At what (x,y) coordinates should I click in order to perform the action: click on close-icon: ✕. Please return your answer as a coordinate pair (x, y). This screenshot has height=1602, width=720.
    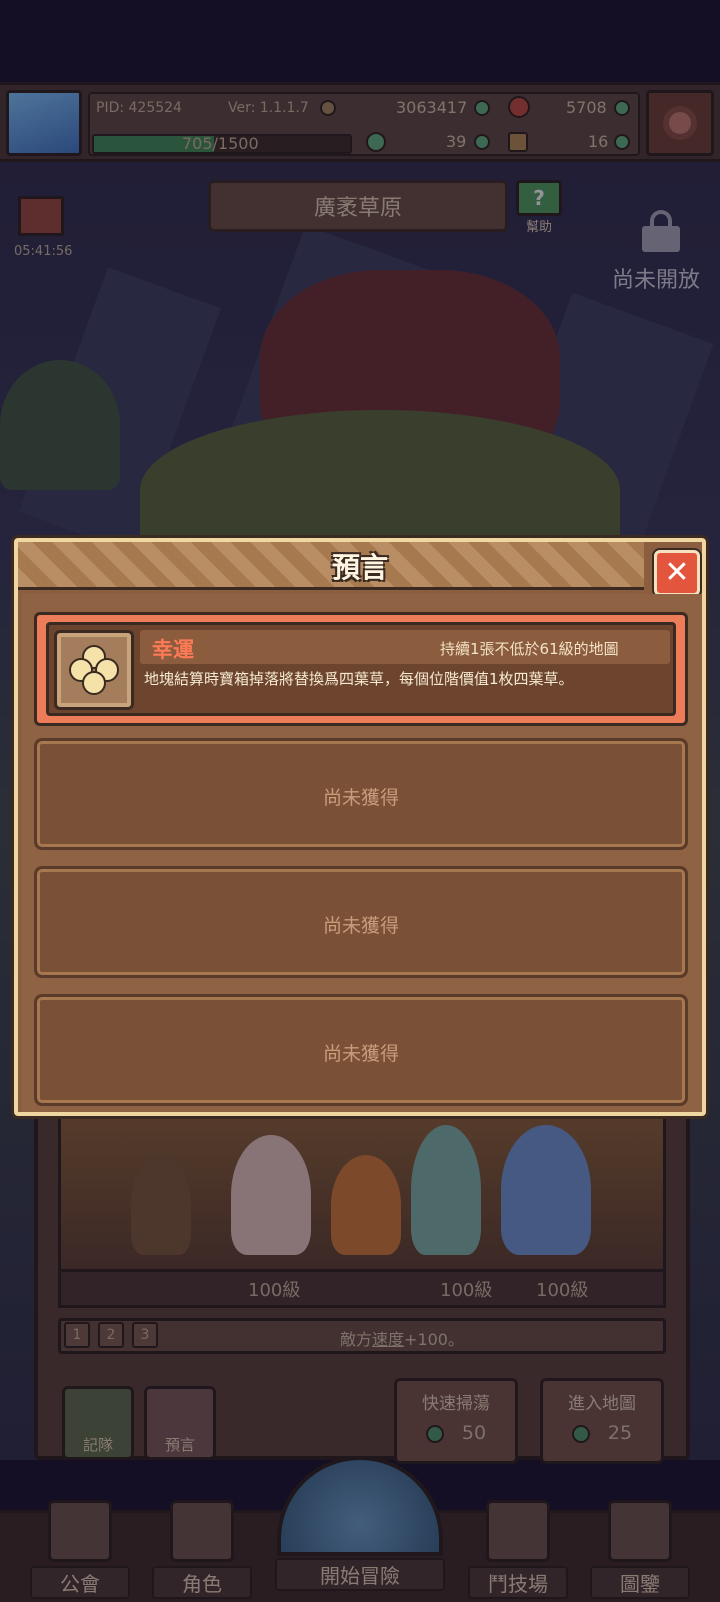
    Looking at the image, I should click on (677, 572).